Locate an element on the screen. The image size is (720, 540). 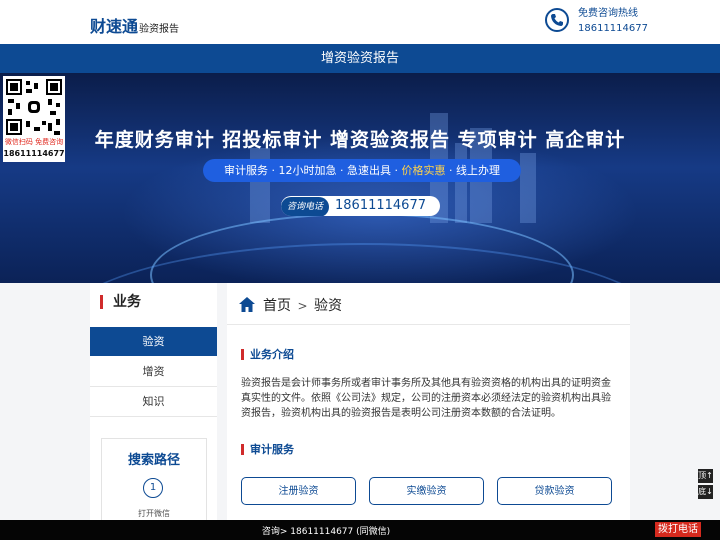
brand-subtitle: 验资报告 is located at coordinates (159, 29).